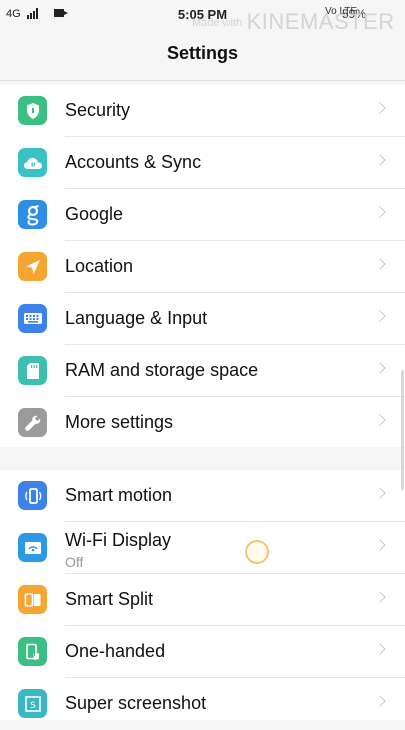 The width and height of the screenshot is (405, 730). Describe the element at coordinates (109, 599) in the screenshot. I see `settings-item-label: Smart Split` at that location.